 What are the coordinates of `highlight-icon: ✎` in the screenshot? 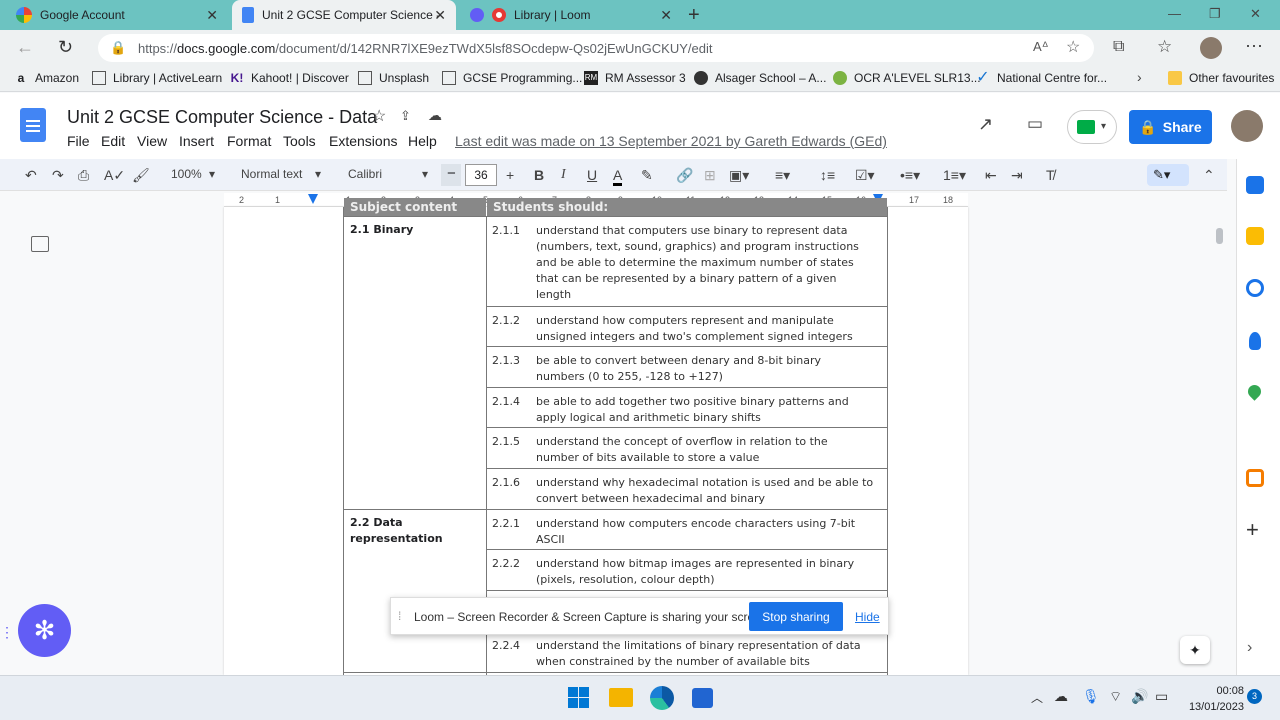 It's located at (647, 175).